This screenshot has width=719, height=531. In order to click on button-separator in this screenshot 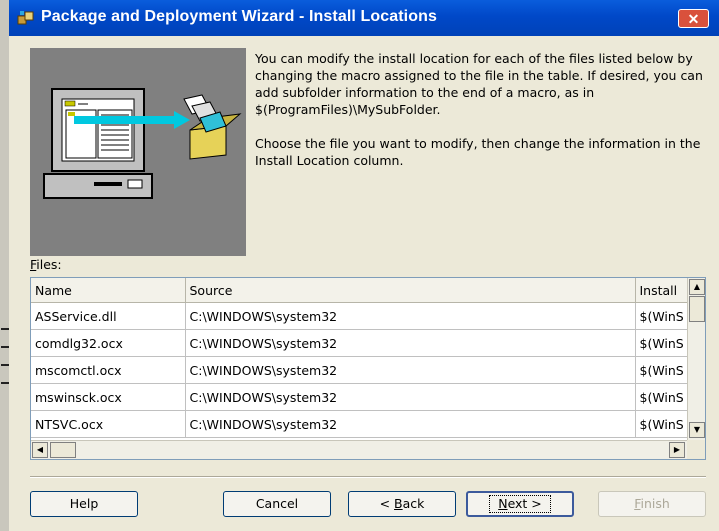, I will do `click(368, 477)`.